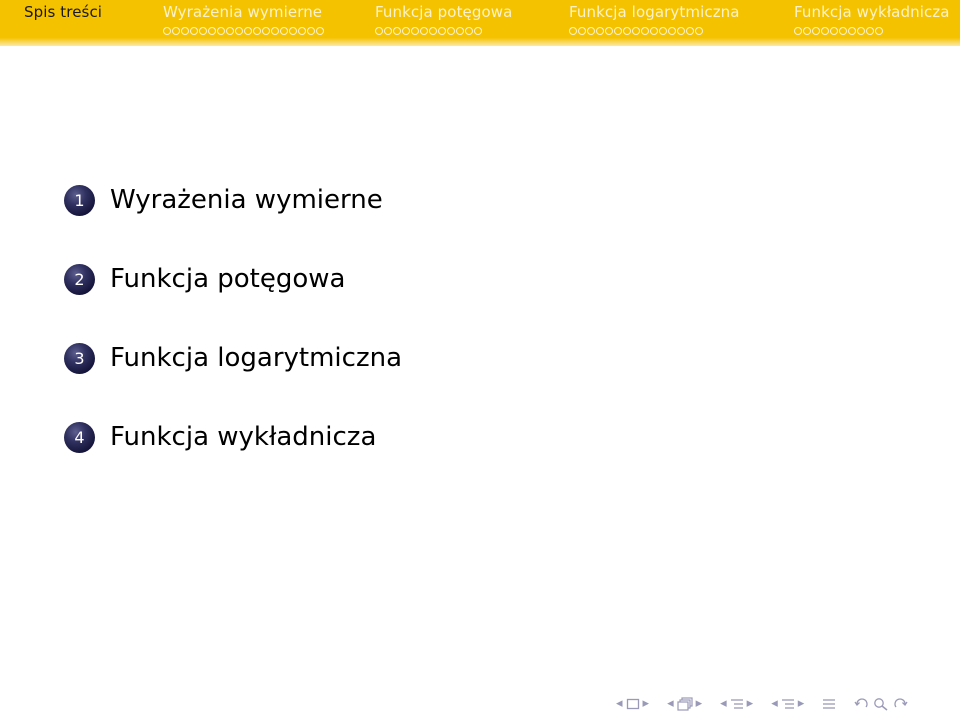 Image resolution: width=960 pixels, height=720 pixels. What do you see at coordinates (633, 704) in the screenshot?
I see `slide-icon` at bounding box center [633, 704].